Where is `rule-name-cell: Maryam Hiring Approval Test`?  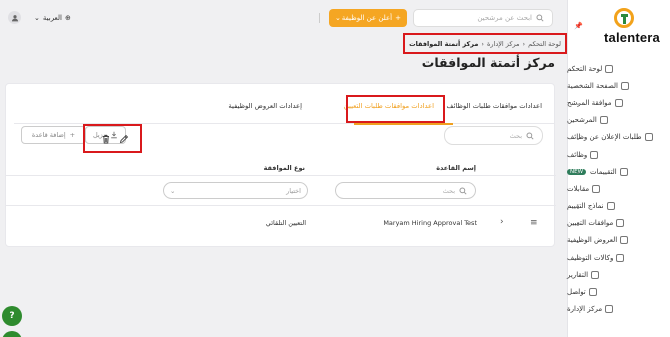 rule-name-cell: Maryam Hiring Approval Test is located at coordinates (430, 223).